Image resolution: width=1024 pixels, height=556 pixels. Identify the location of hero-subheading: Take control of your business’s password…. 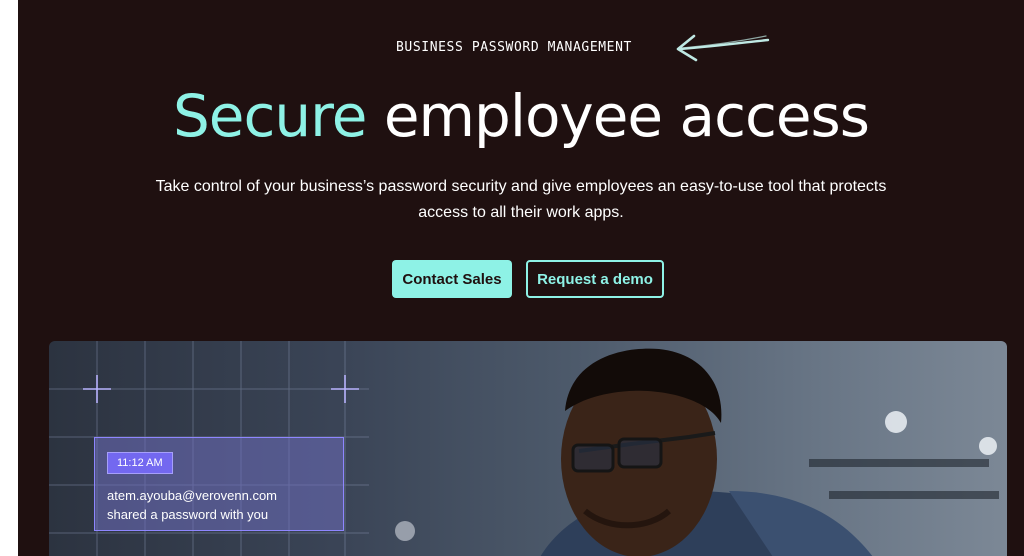
(521, 199).